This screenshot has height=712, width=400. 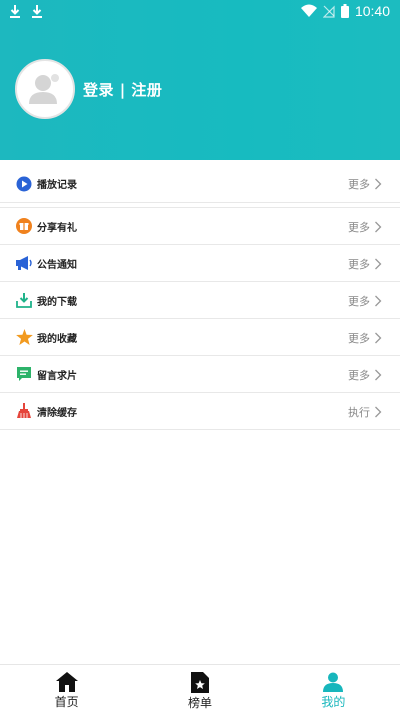 I want to click on menu-item-clear-cache: 清除缓存 执行, so click(x=200, y=411).